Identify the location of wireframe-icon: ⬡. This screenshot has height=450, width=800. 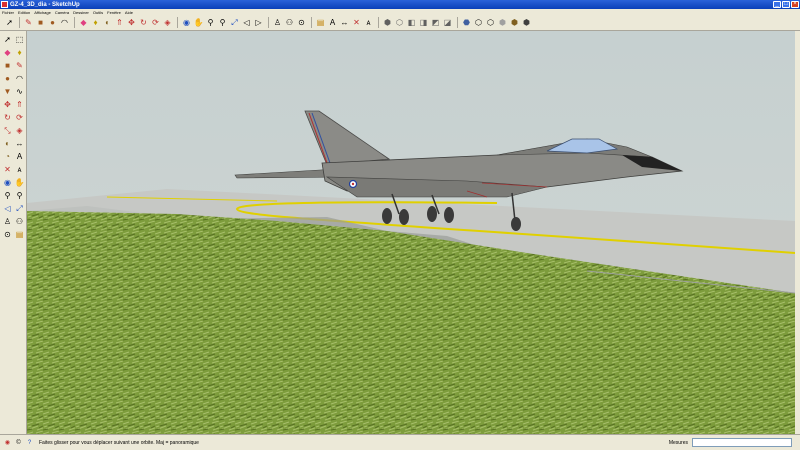
(478, 22).